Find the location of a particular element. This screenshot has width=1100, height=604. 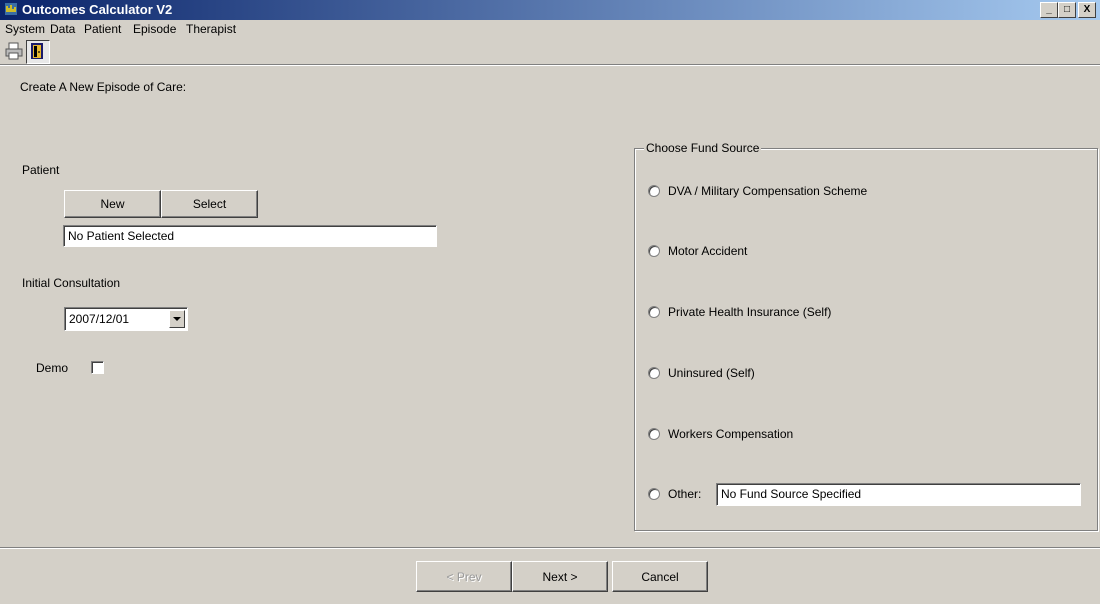

close-button: X is located at coordinates (1087, 10).